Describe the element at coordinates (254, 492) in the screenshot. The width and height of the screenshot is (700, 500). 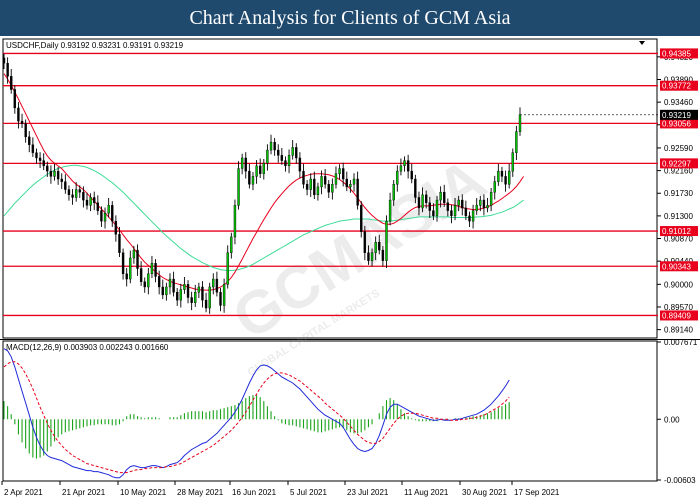
I see `date-tick-label: 16 Jun 2021` at that location.